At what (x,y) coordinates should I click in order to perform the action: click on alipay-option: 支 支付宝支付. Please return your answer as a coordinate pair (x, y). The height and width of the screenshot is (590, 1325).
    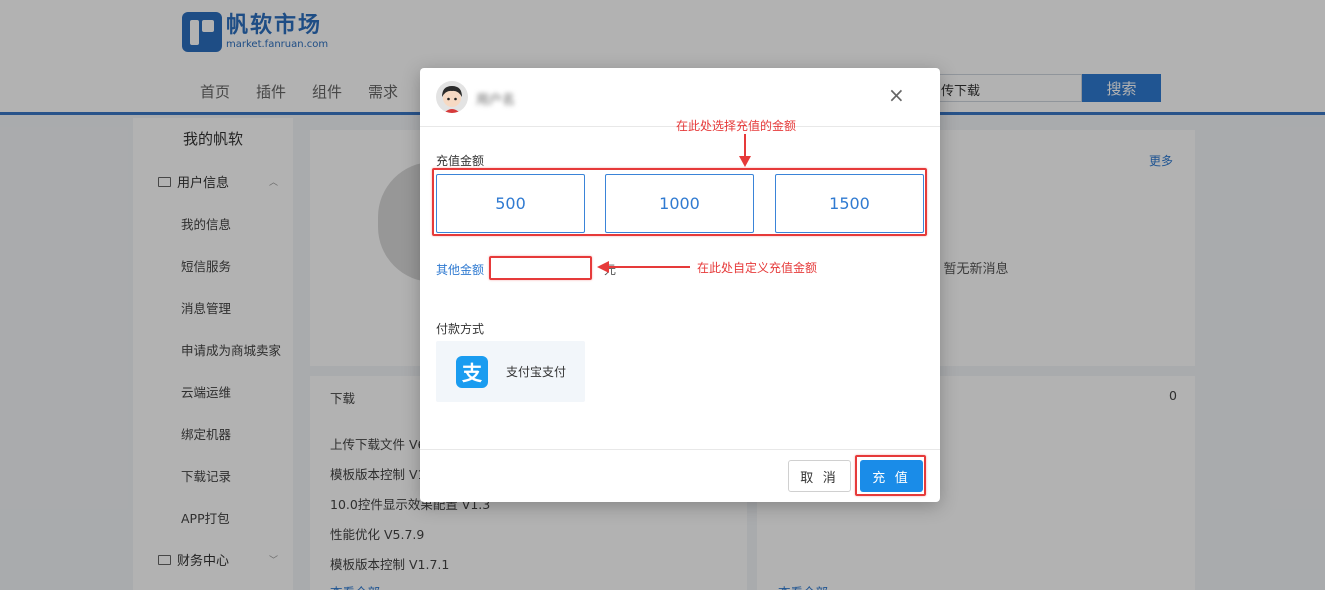
    Looking at the image, I should click on (510, 371).